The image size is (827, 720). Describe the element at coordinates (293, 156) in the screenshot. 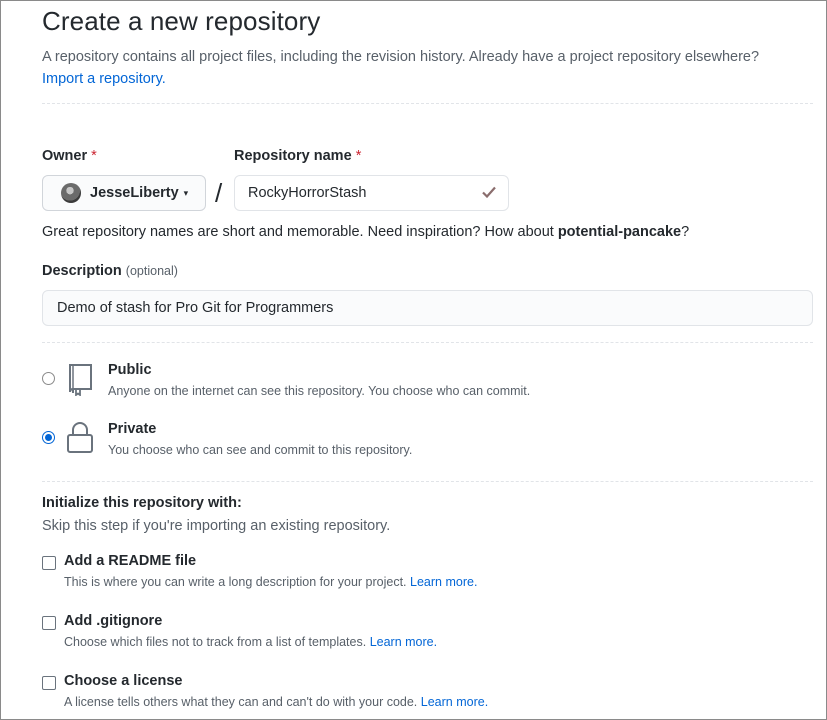

I see `repo-name-label-text: Repository name` at that location.